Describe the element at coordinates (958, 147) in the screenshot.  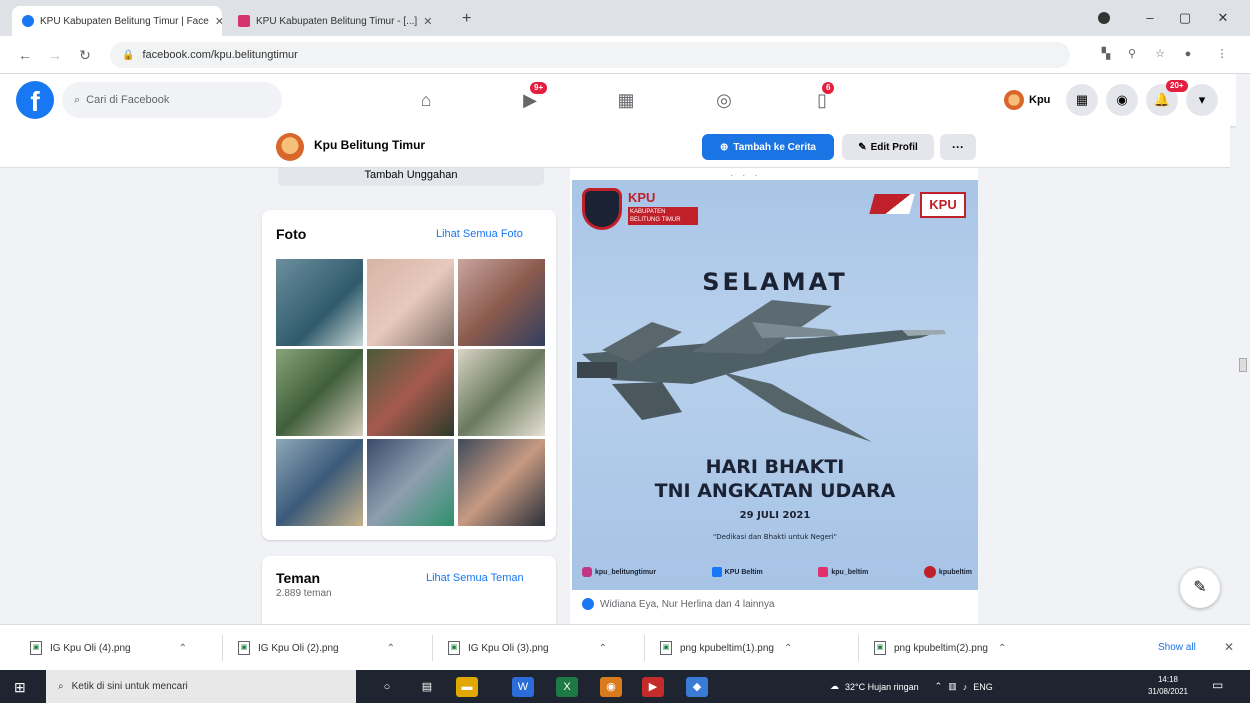
I see `more-options-button: ···` at that location.